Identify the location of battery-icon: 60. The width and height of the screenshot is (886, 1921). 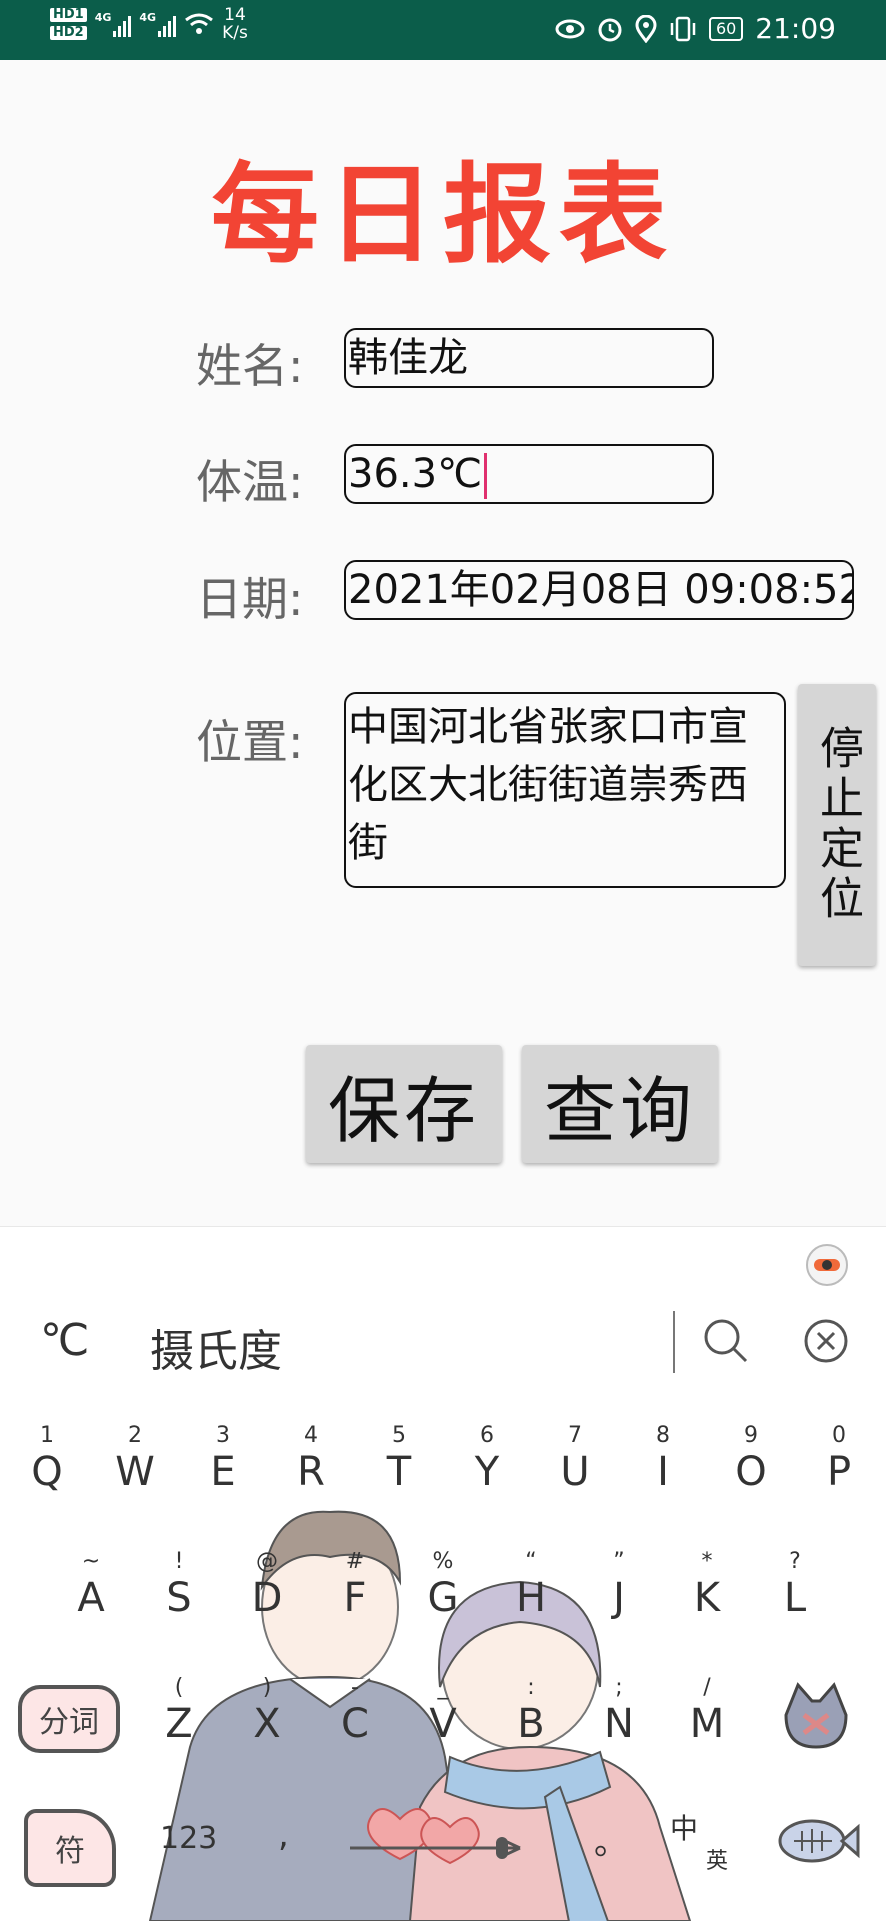
(726, 28).